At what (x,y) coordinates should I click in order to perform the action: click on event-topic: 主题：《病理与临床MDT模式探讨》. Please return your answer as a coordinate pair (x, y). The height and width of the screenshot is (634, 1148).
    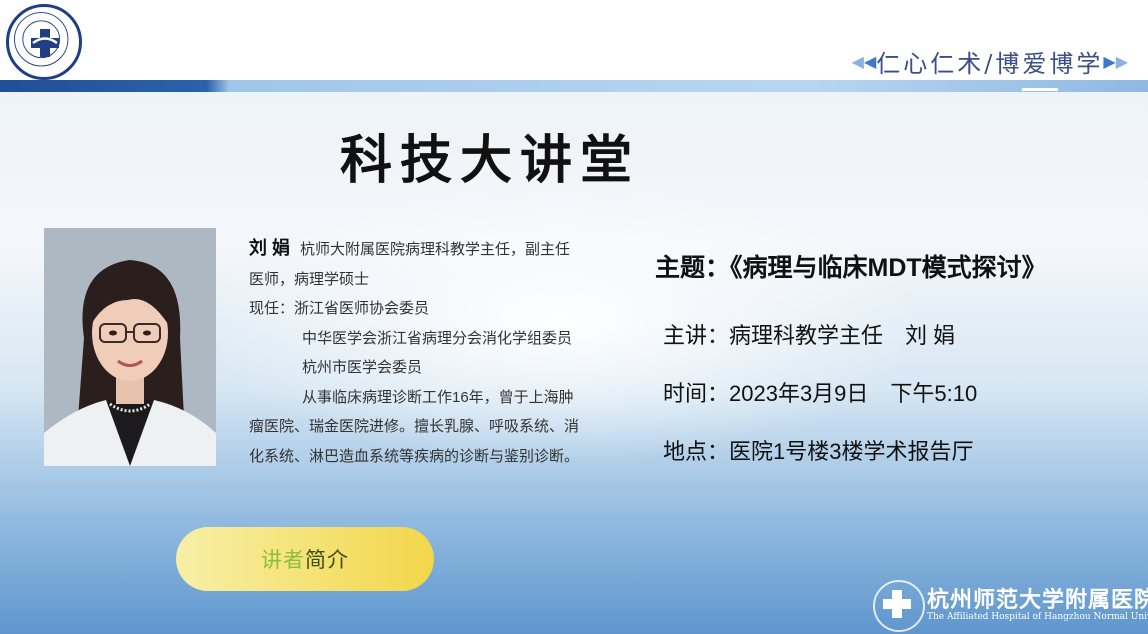
    Looking at the image, I should click on (851, 268).